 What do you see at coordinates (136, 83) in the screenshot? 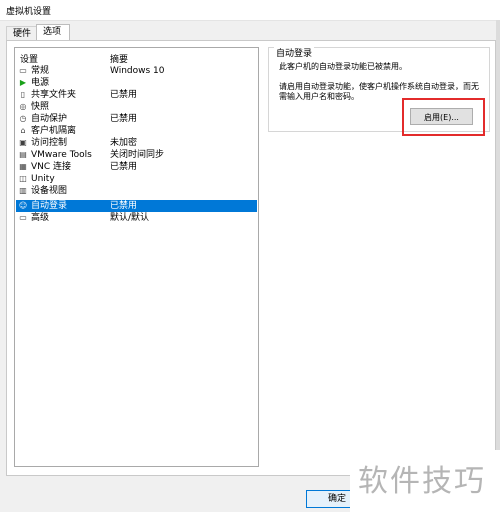
I see `list-item-power: ▶ 电源` at bounding box center [136, 83].